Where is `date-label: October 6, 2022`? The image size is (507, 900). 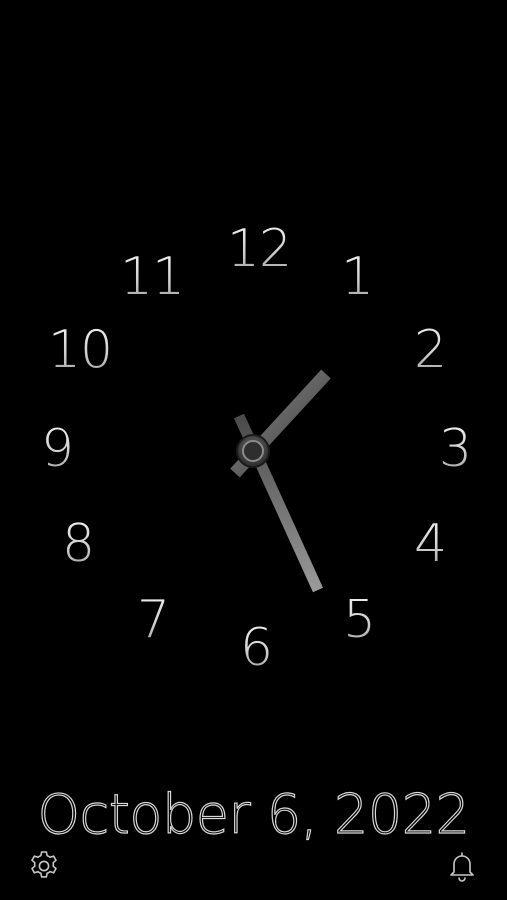
date-label: October 6, 2022 is located at coordinates (254, 814).